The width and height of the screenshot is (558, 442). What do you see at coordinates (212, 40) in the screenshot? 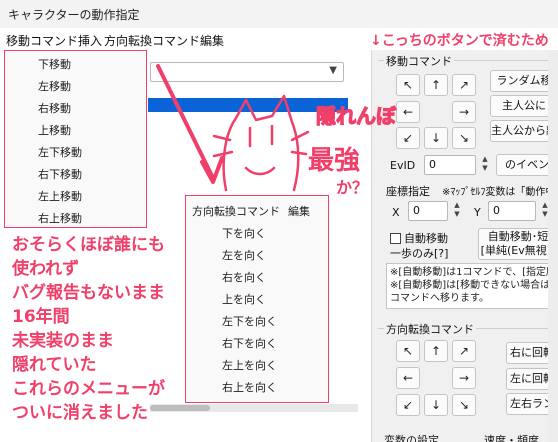
I see `menu-edit: 編集` at bounding box center [212, 40].